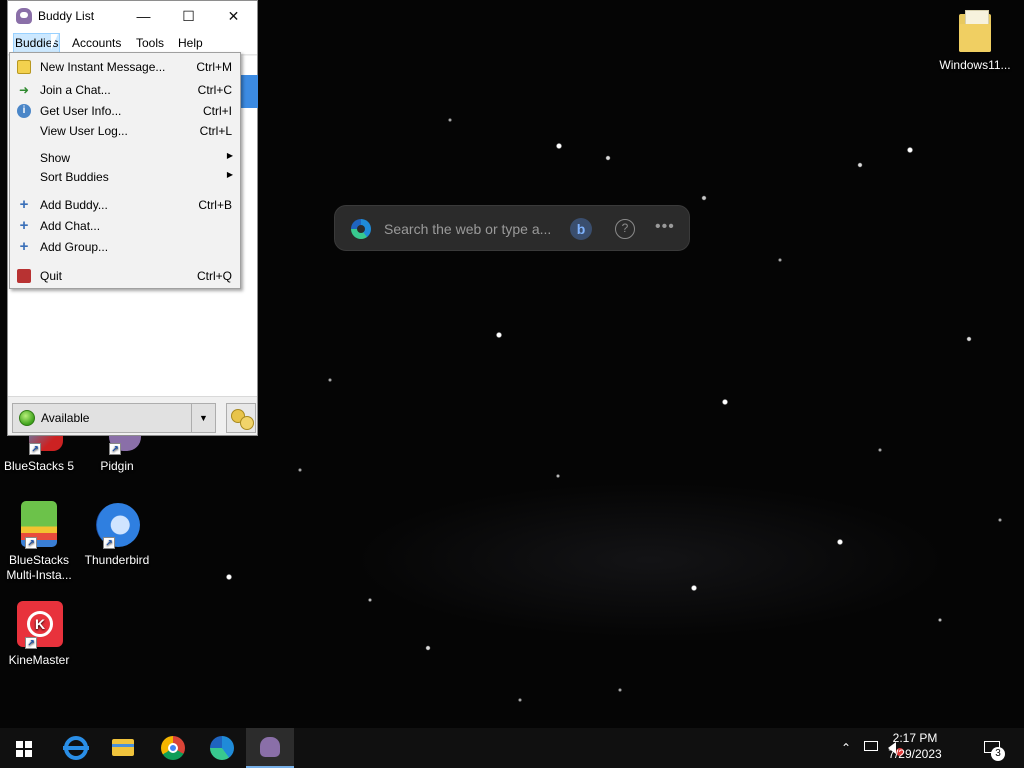 The image size is (1024, 768). Describe the element at coordinates (915, 738) in the screenshot. I see `clock-time: 2:17 PM` at that location.